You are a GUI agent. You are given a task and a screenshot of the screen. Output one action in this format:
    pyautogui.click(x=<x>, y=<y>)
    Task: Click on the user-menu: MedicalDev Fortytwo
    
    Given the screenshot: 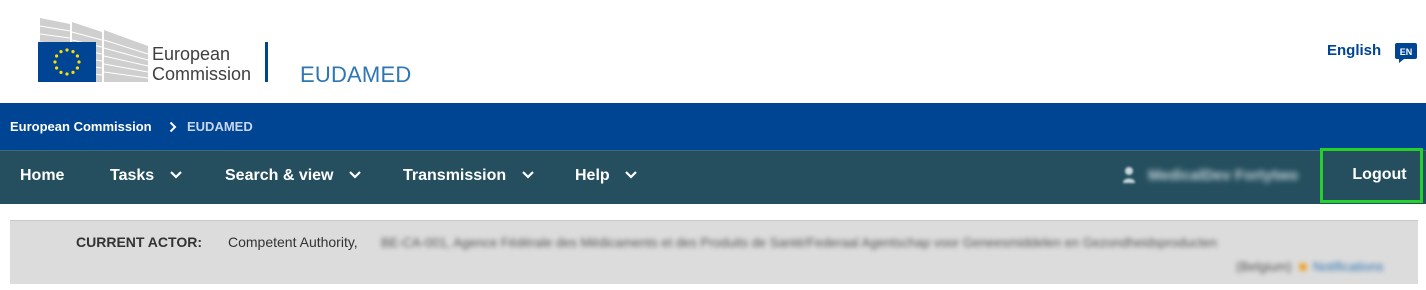 What is the action you would take?
    pyautogui.click(x=1210, y=177)
    